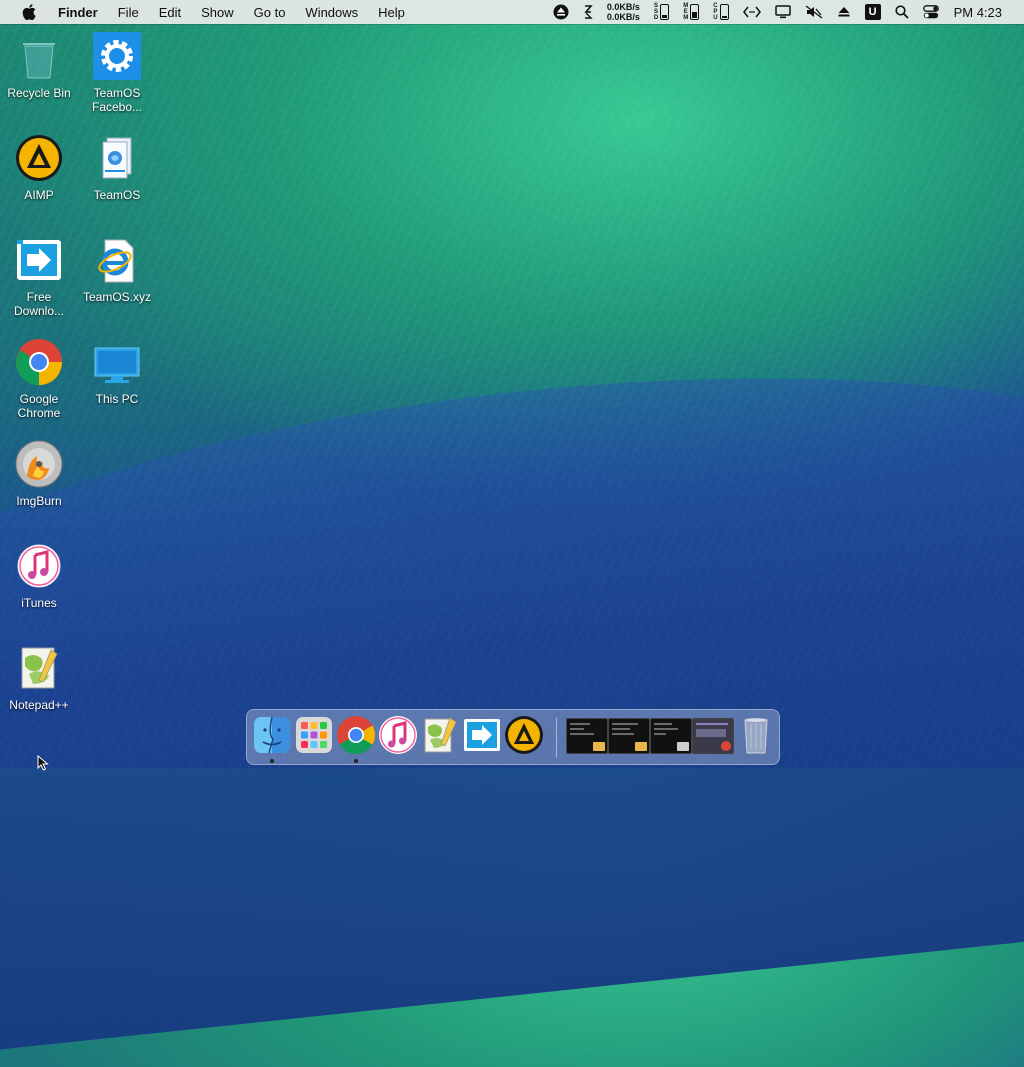 This screenshot has height=1067, width=1024. What do you see at coordinates (662, 12) in the screenshot?
I see `drive-c-icon: SSD` at bounding box center [662, 12].